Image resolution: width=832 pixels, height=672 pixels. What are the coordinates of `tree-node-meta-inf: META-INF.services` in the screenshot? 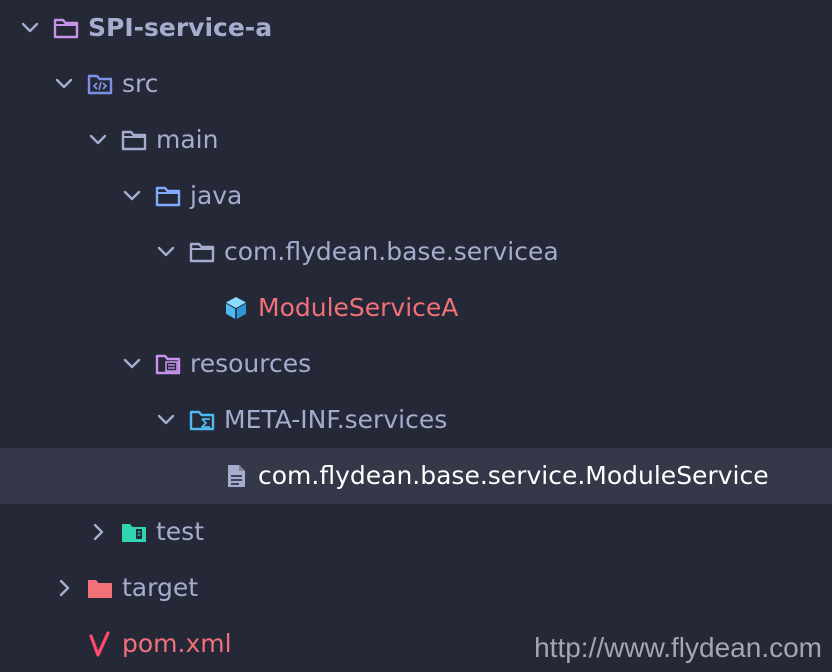 It's located at (416, 420).